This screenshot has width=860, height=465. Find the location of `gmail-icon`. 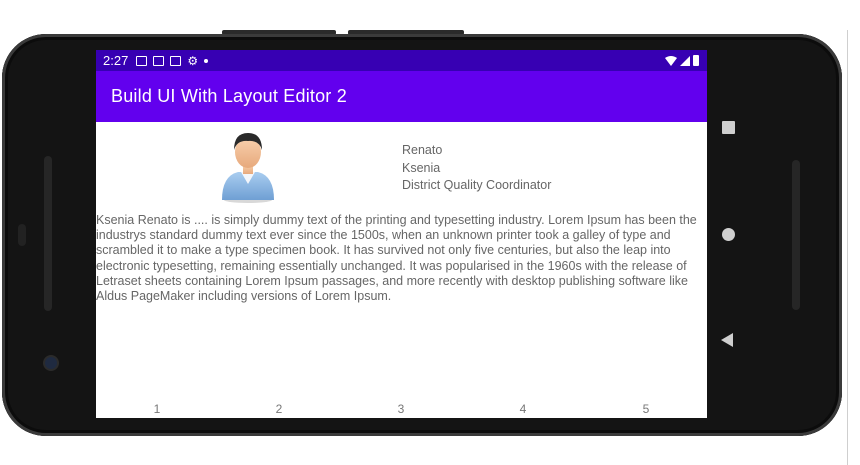

gmail-icon is located at coordinates (176, 60).